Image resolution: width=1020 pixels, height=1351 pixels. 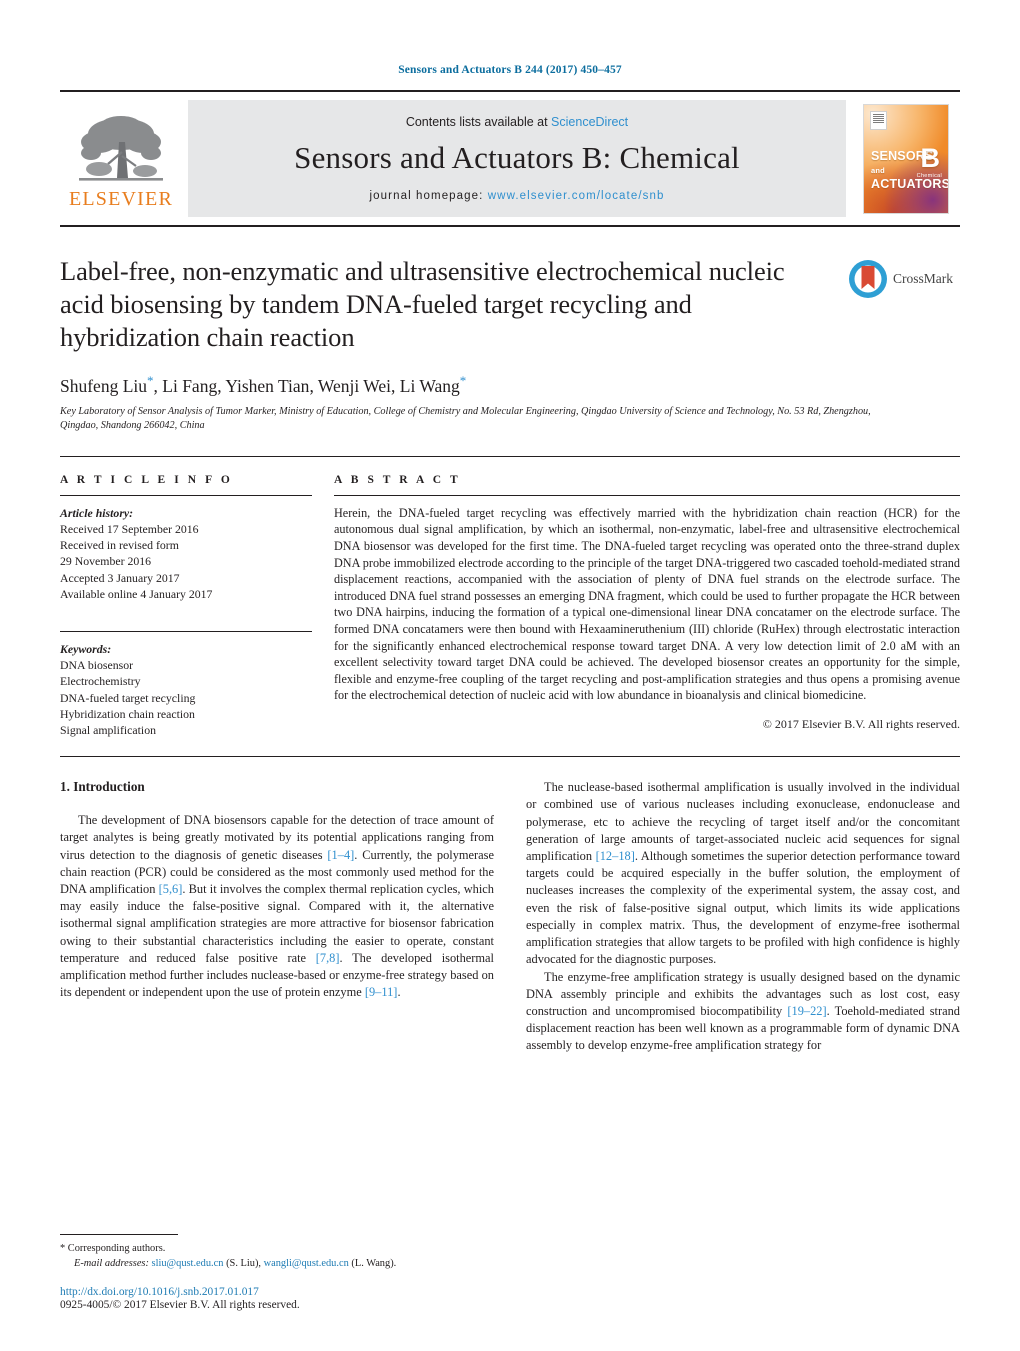 What do you see at coordinates (929, 175) in the screenshot?
I see `cover-series-subtitle: Chemical` at bounding box center [929, 175].